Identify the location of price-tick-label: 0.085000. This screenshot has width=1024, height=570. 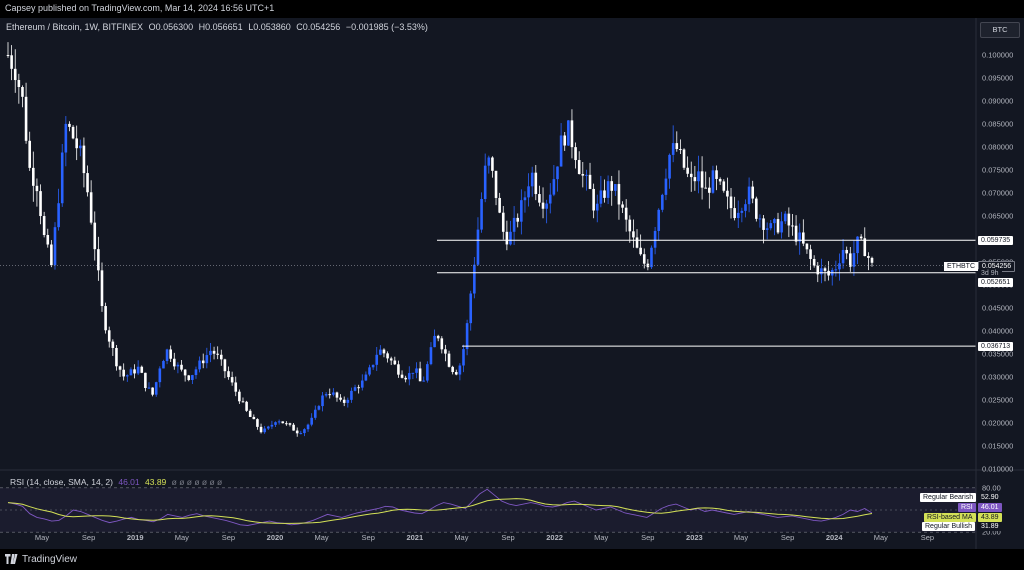
(997, 124).